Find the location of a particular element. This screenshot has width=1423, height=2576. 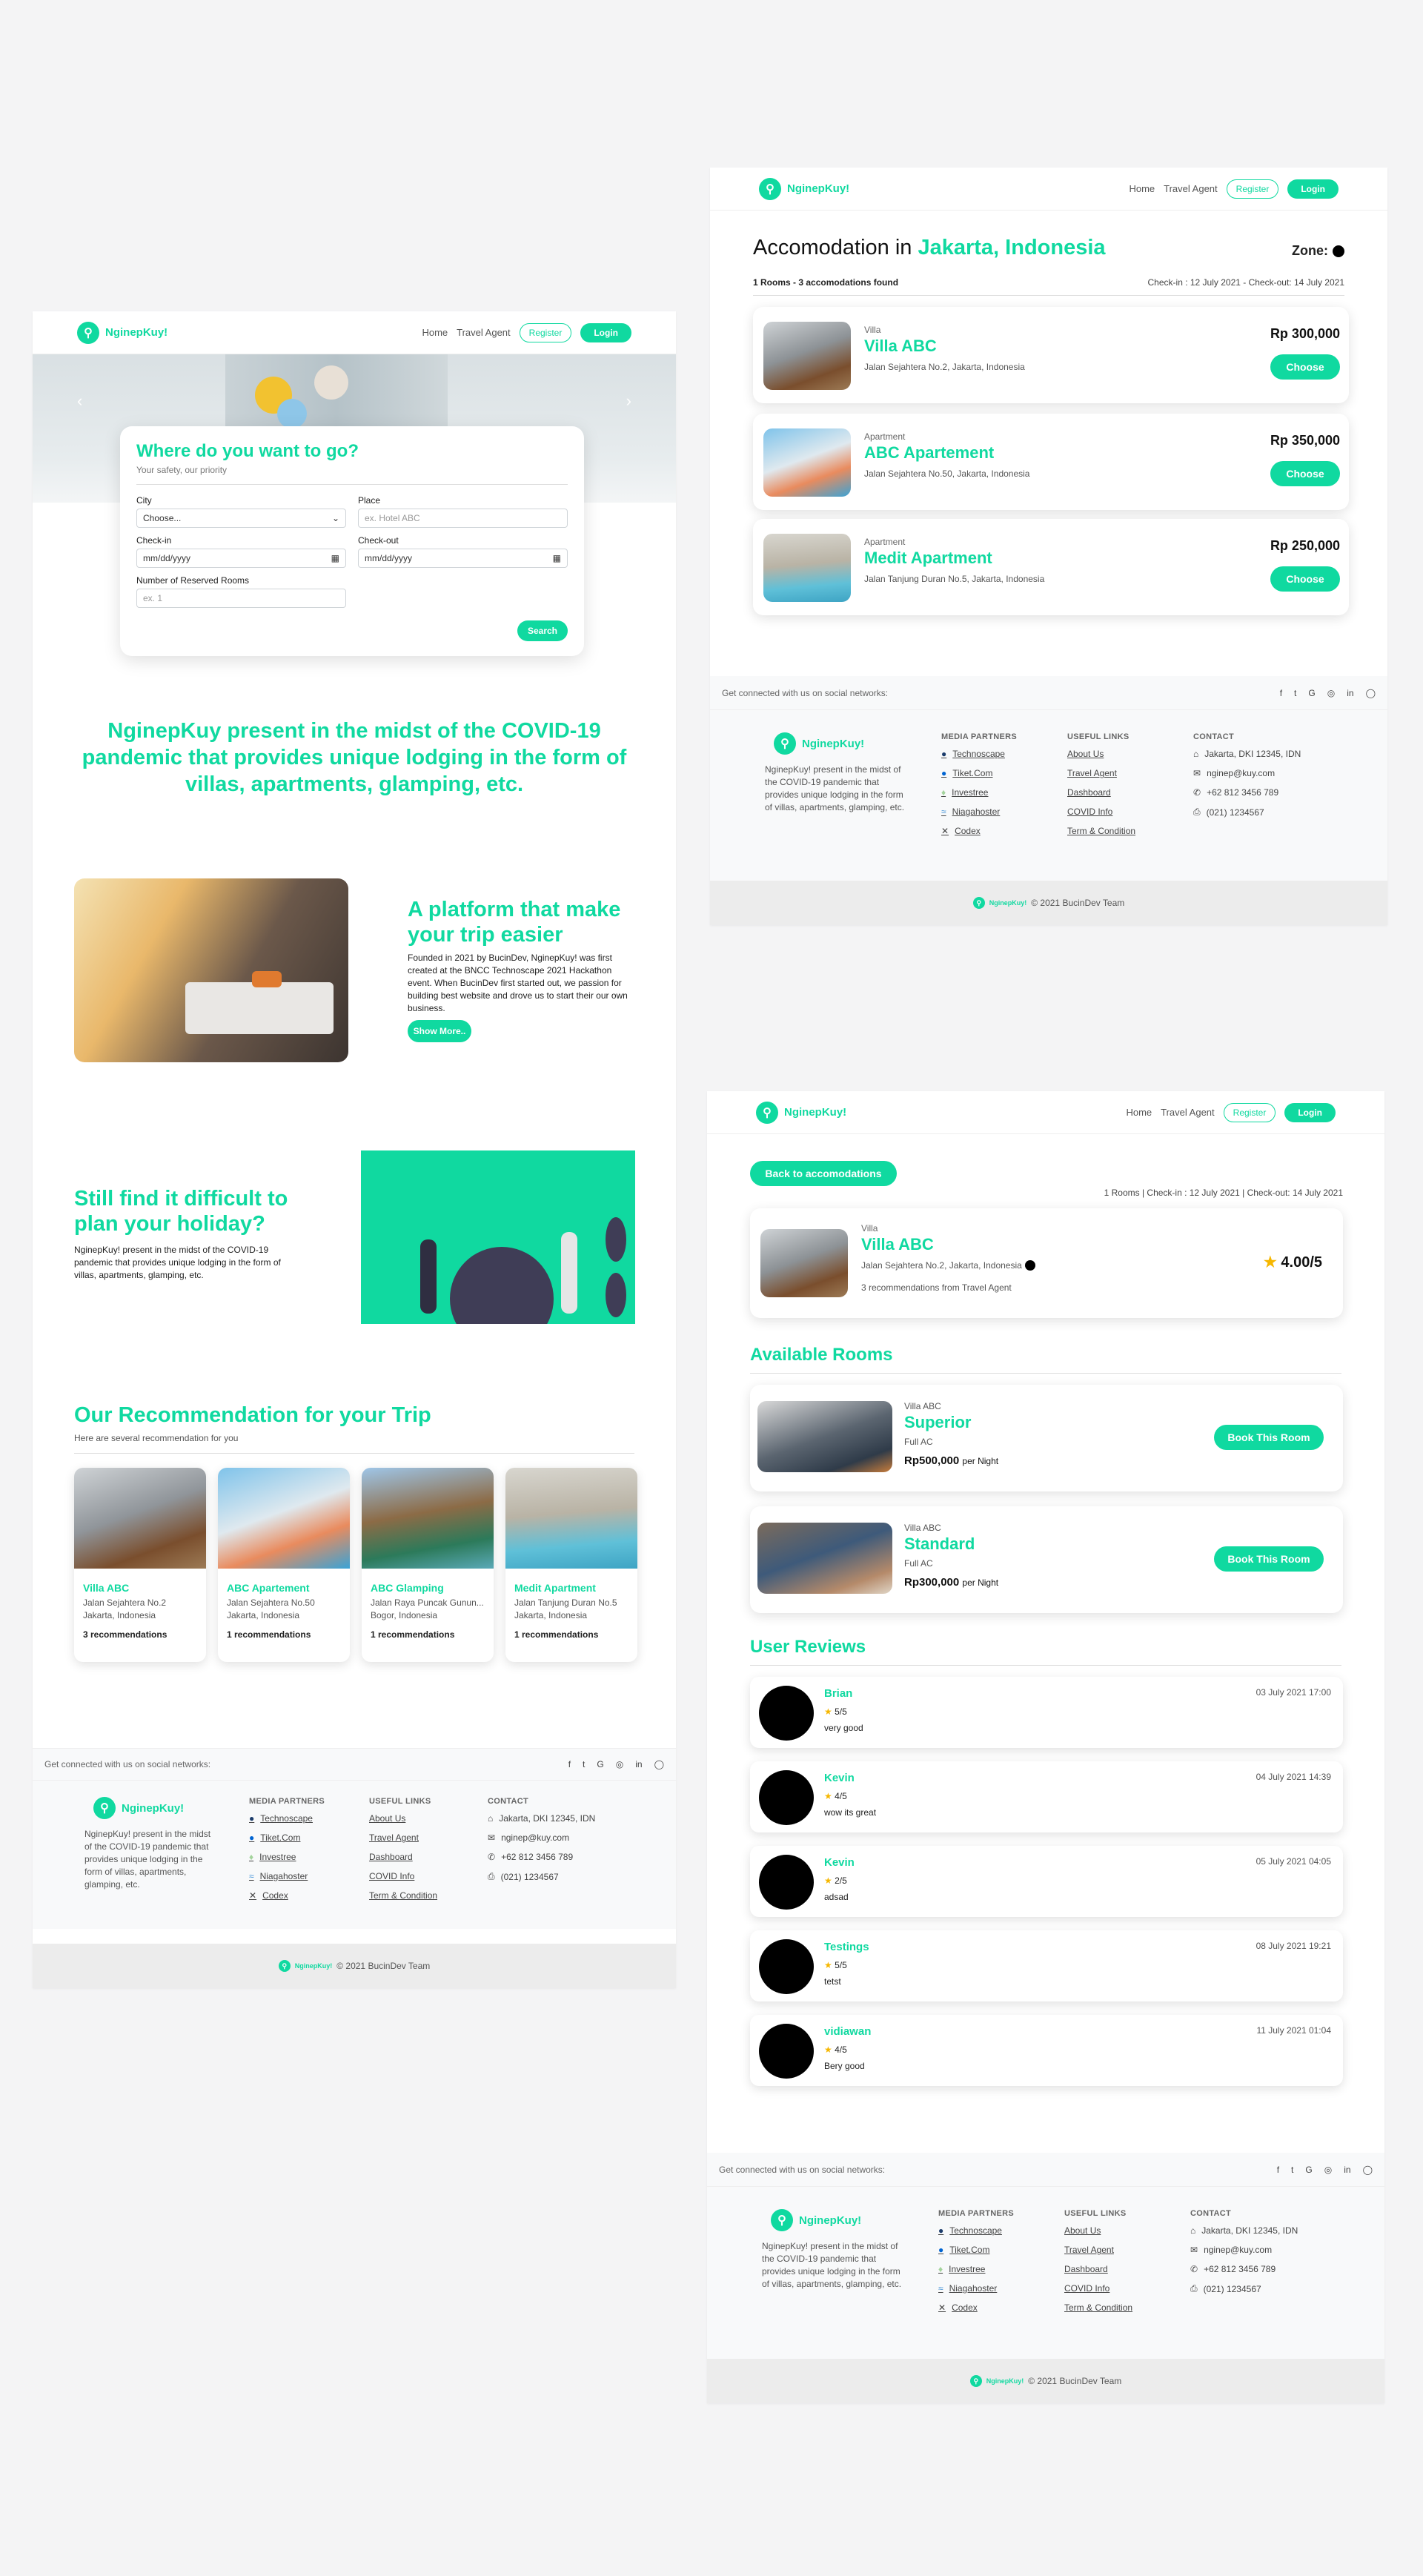

logo-text: NginepKuy! is located at coordinates (830, 2220).